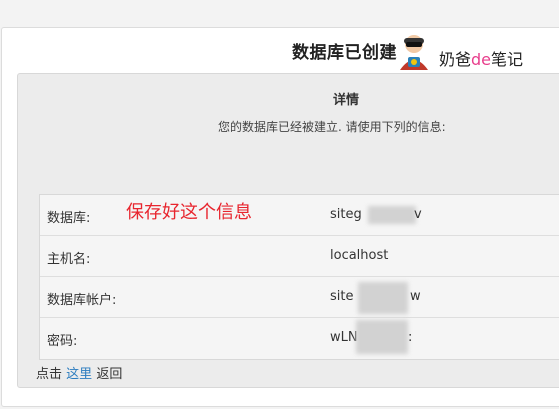 This screenshot has height=409, width=559. What do you see at coordinates (69, 218) in the screenshot?
I see `row-label: 数据库:` at bounding box center [69, 218].